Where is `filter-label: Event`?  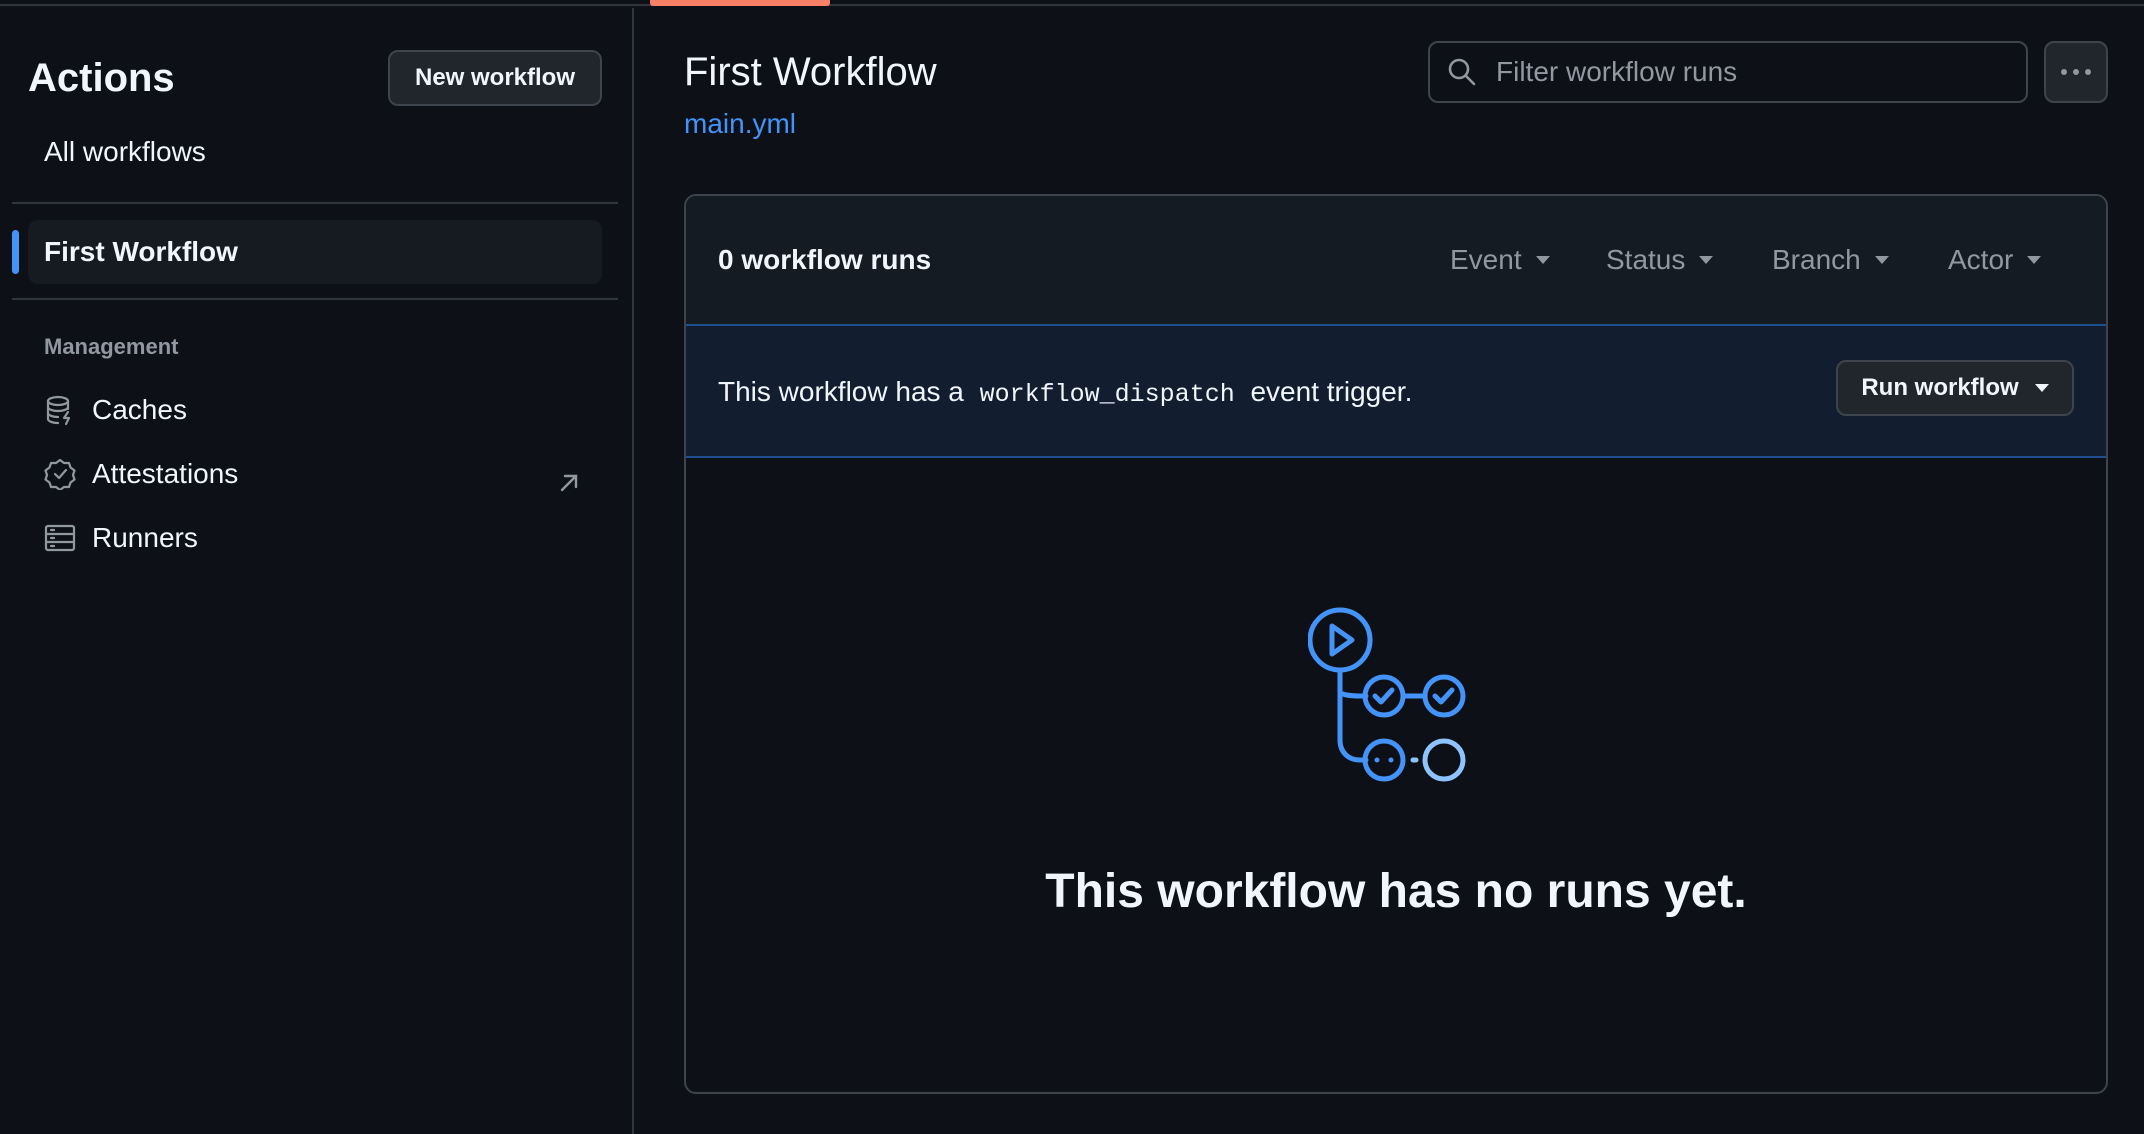
filter-label: Event is located at coordinates (1486, 259).